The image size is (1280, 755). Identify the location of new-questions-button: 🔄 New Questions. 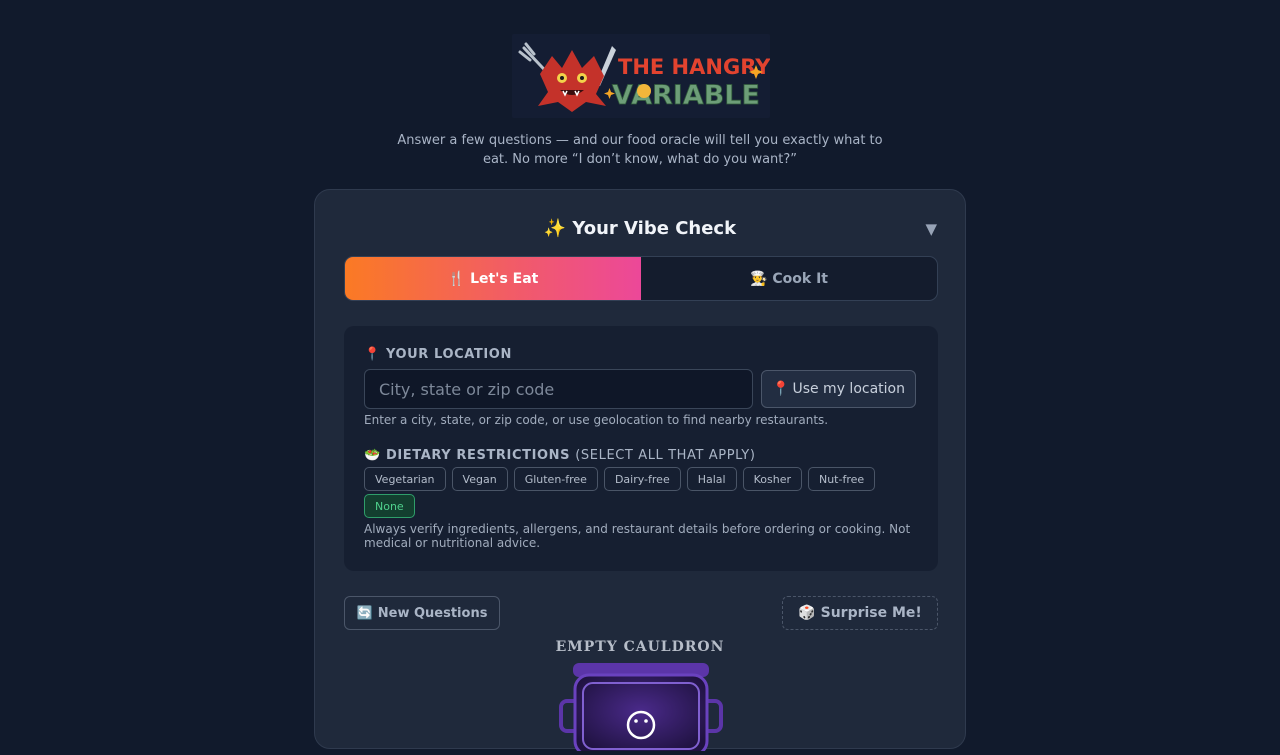
(422, 613).